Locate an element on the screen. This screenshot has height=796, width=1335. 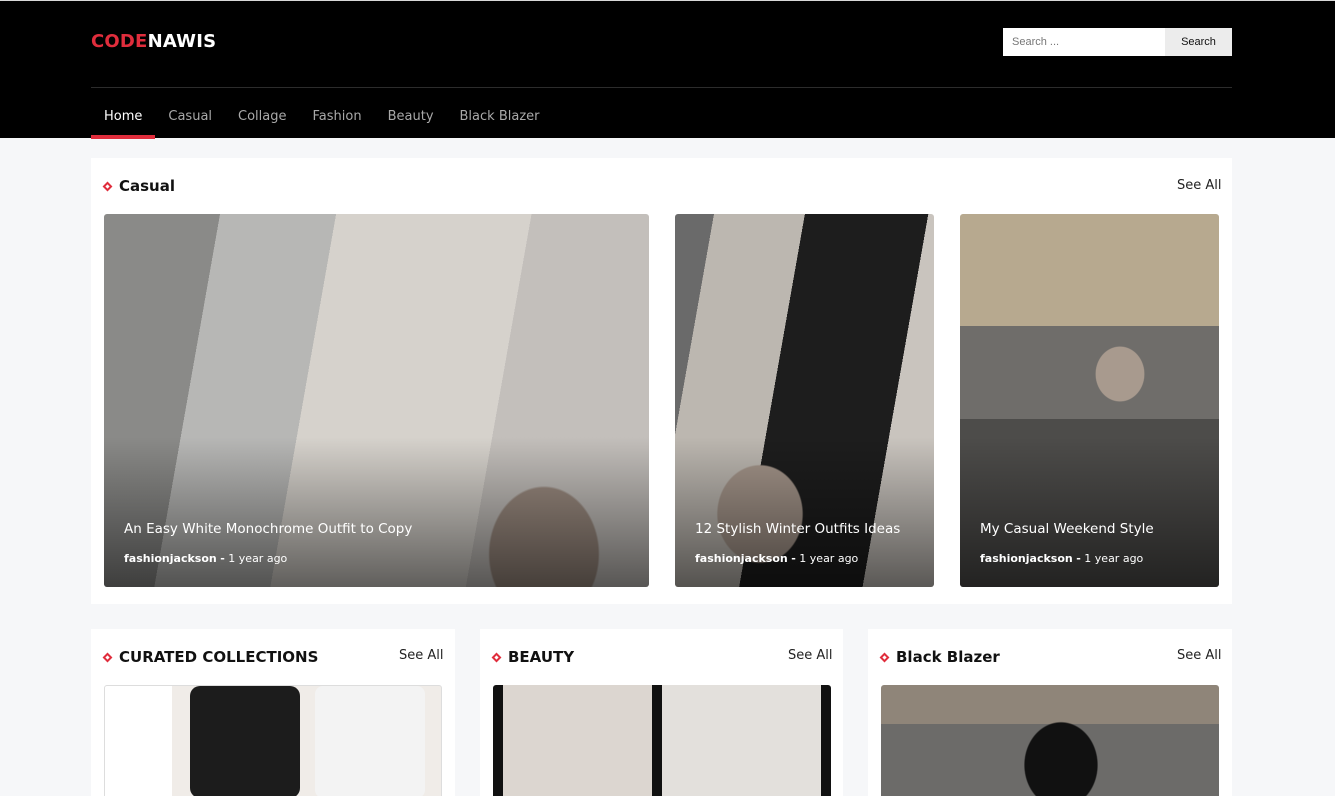
nav-item-casual: Casual is located at coordinates (190, 113).